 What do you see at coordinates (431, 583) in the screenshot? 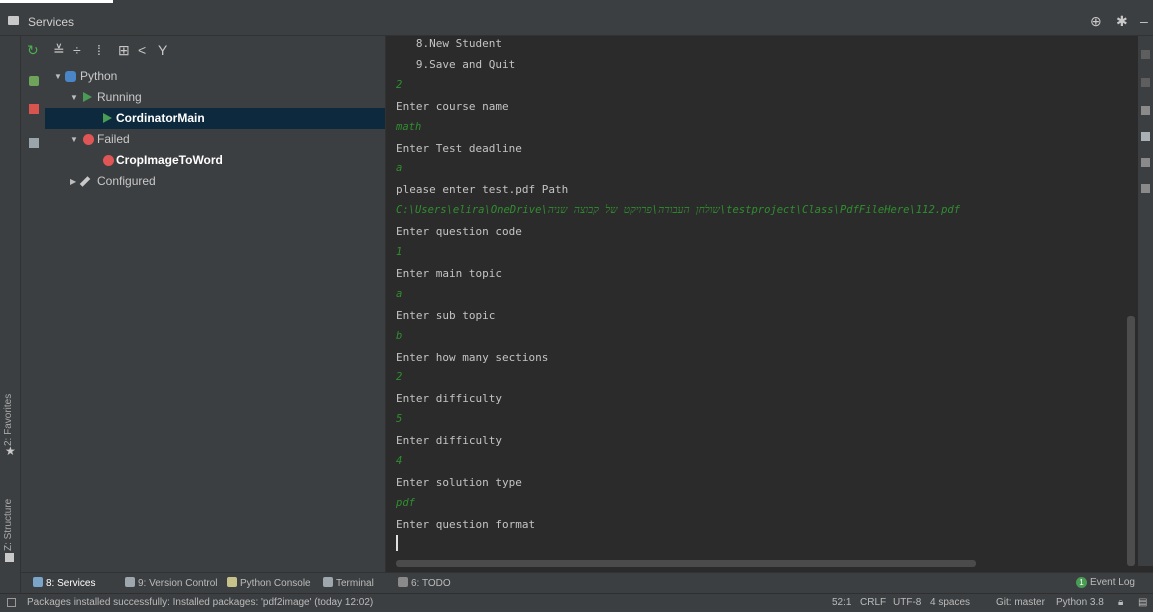
I see `tab-todo-label: 6: TODO` at bounding box center [431, 583].